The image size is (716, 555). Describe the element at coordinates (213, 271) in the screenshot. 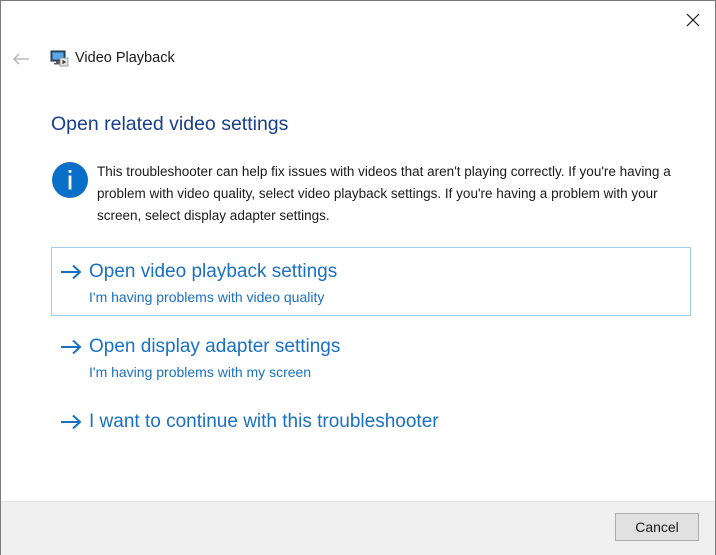

I see `option-title: Open video playback settings` at that location.